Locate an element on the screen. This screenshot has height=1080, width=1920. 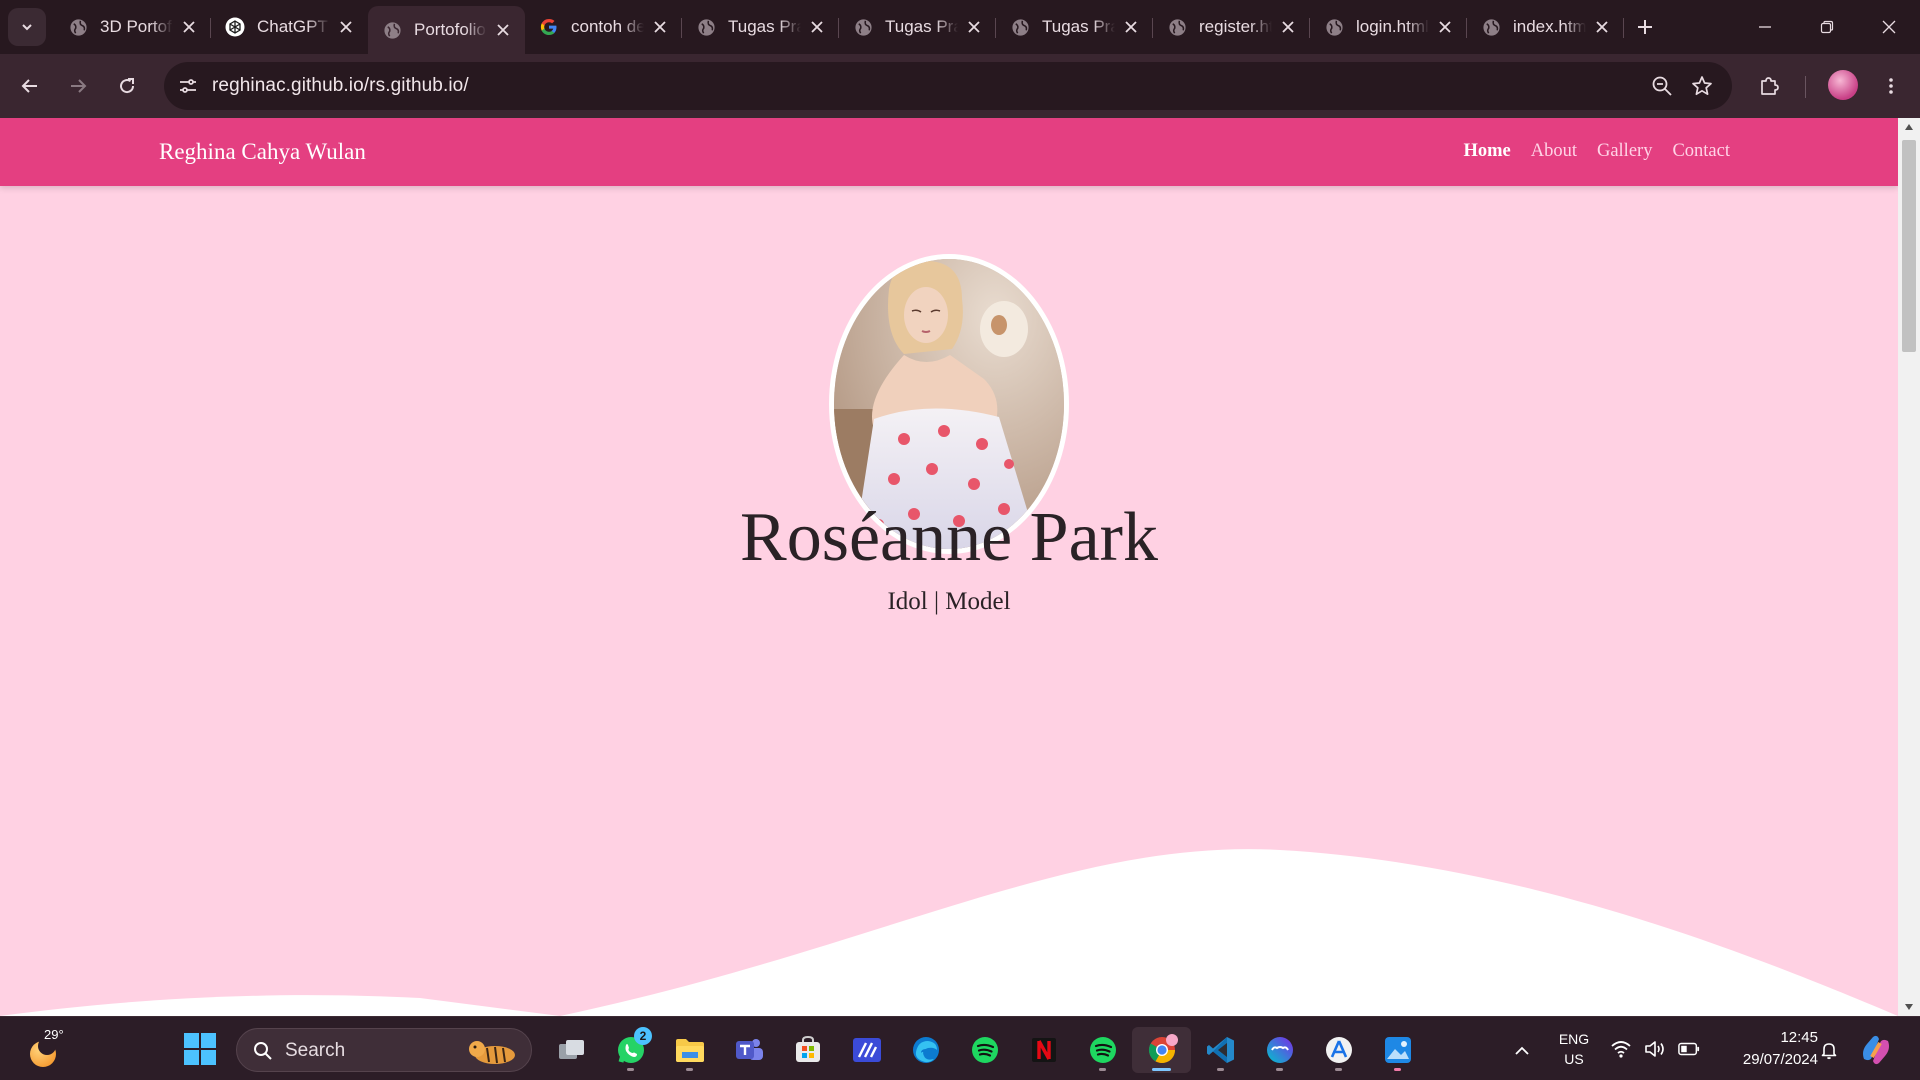
nav-link-home: Home is located at coordinates (1486, 151).